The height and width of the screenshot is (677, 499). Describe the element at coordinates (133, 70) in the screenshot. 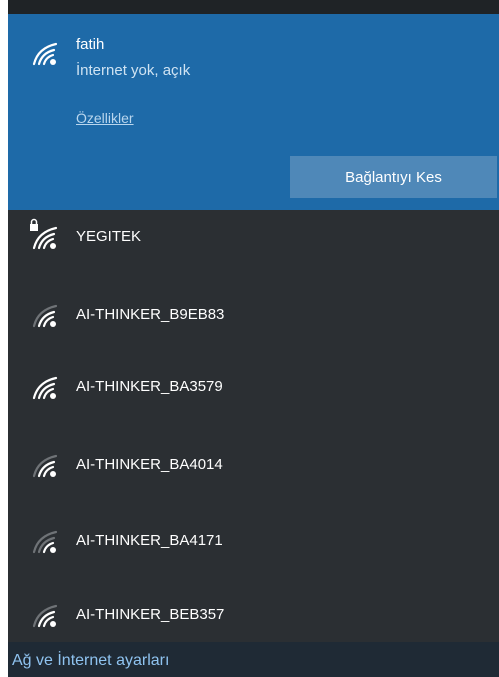

I see `connected-network-status: İnternet yok, açık` at that location.